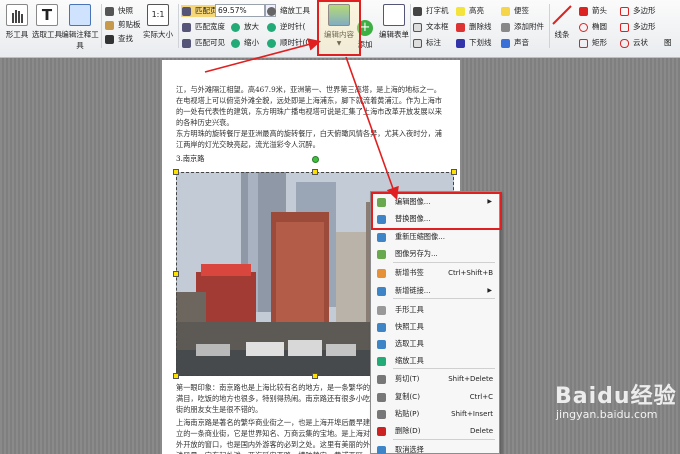 The height and width of the screenshot is (454, 680). I want to click on strikeout-button: 删除线, so click(473, 27).